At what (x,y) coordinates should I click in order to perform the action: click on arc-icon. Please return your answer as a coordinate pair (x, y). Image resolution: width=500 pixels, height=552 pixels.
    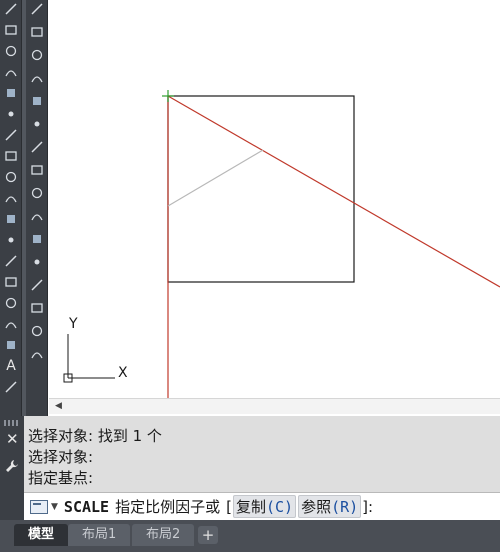
    Looking at the image, I should click on (11, 114).